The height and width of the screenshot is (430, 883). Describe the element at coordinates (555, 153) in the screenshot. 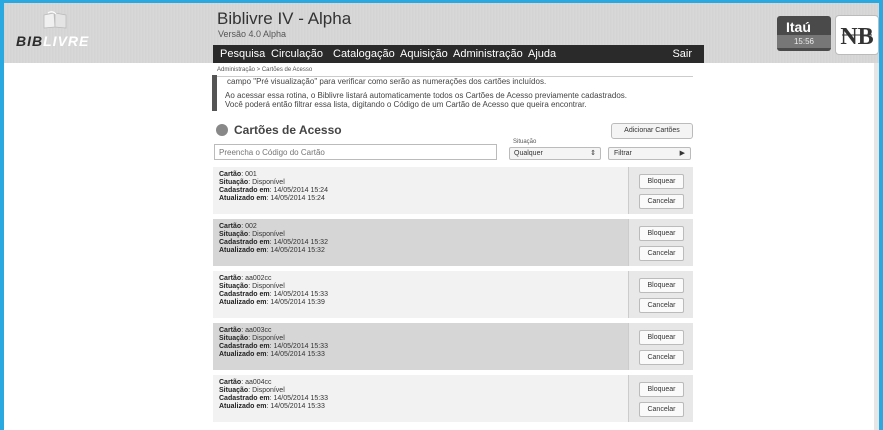

I see `situation-select: Qualquer ⇕` at that location.